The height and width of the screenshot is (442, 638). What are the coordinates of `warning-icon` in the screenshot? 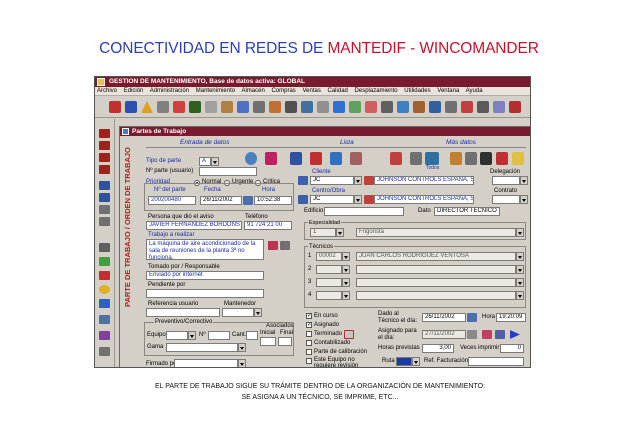 It's located at (147, 107).